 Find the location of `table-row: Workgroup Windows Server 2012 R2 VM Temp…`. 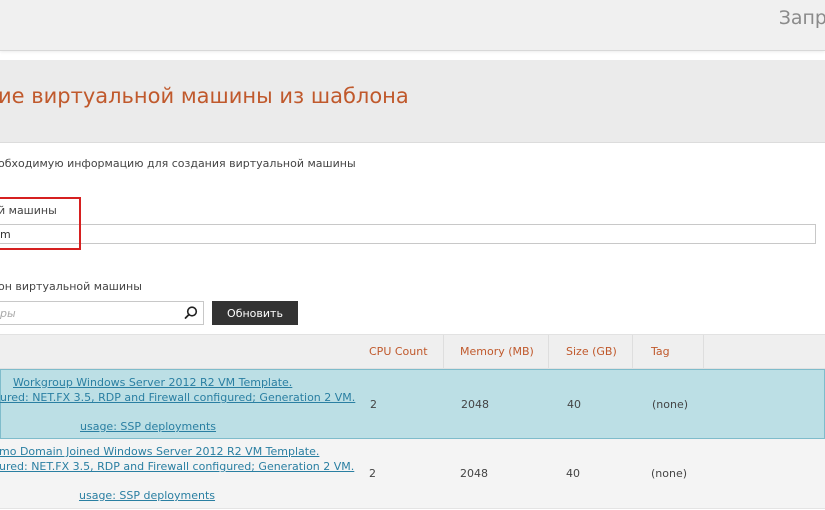

table-row: Workgroup Windows Server 2012 R2 VM Temp… is located at coordinates (412, 404).